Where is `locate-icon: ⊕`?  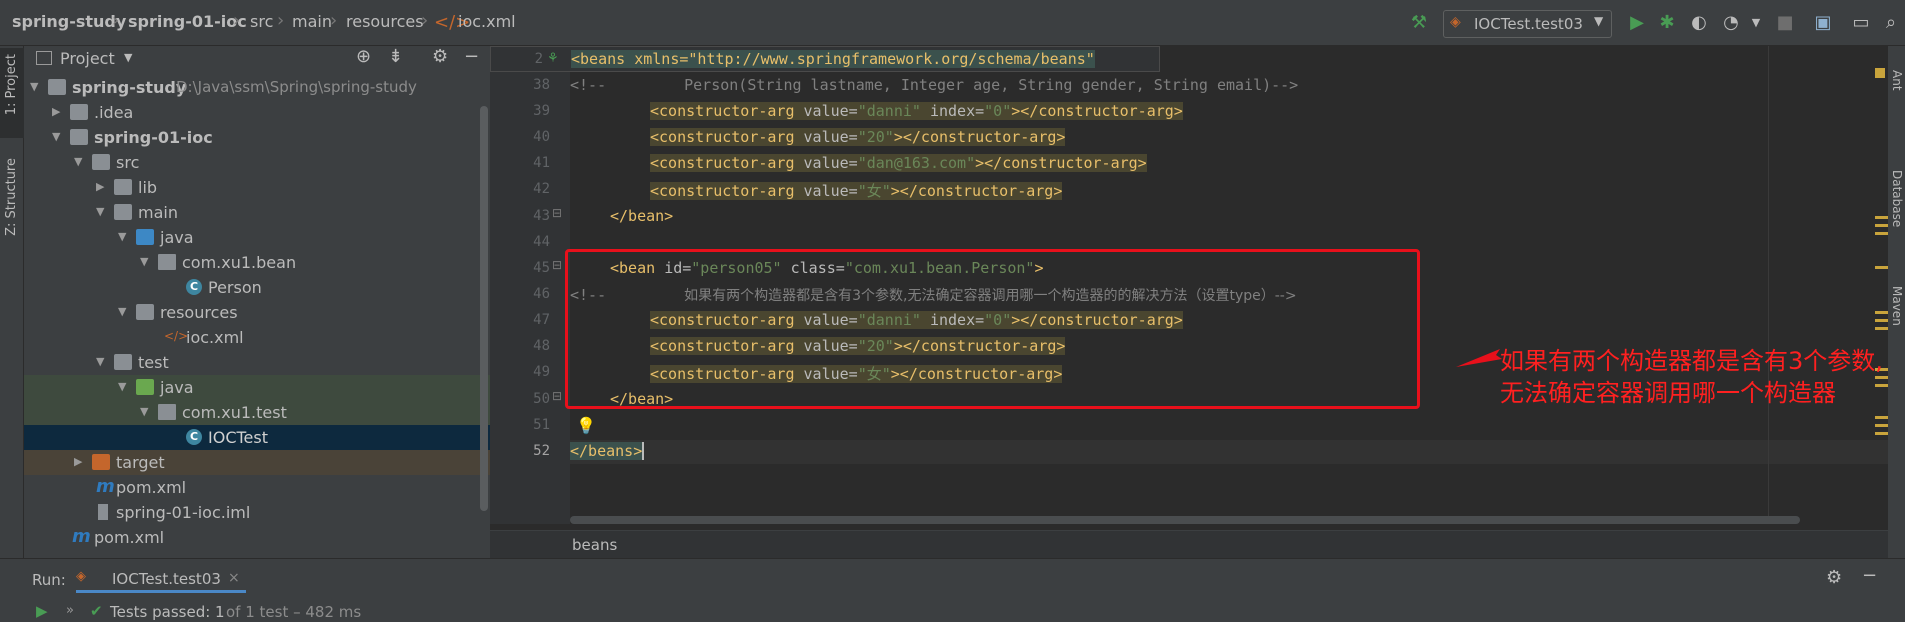
locate-icon: ⊕ is located at coordinates (363, 56).